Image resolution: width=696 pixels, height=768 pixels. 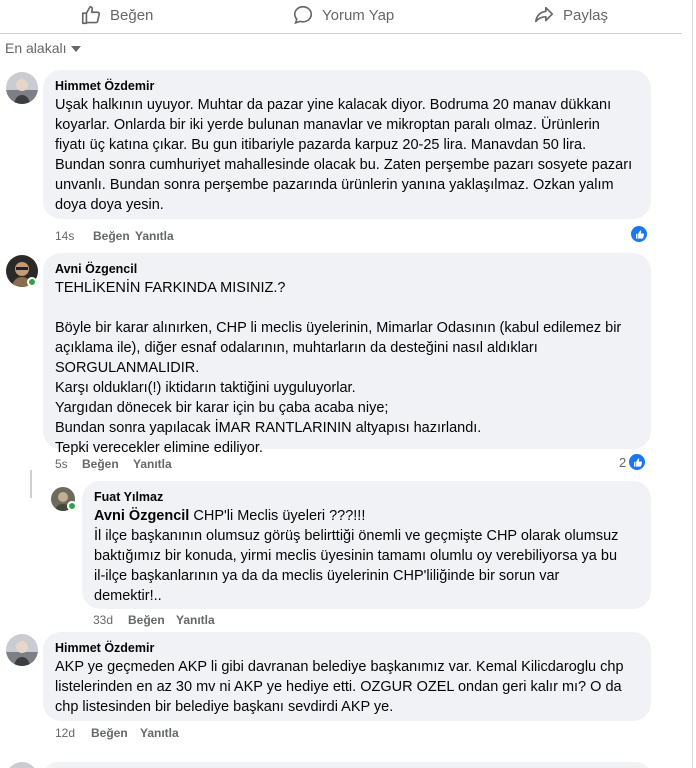 I want to click on comment-author: Avni Özgencil, so click(x=347, y=269).